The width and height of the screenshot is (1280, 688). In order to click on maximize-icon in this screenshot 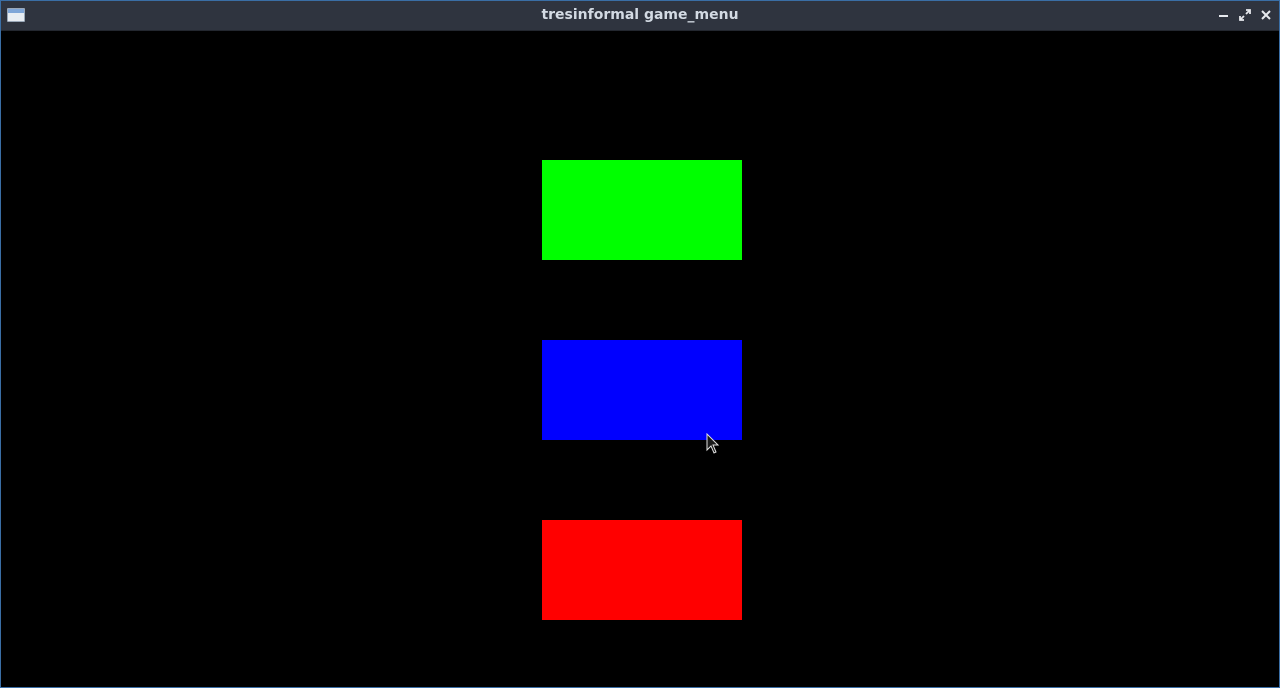, I will do `click(1245, 15)`.